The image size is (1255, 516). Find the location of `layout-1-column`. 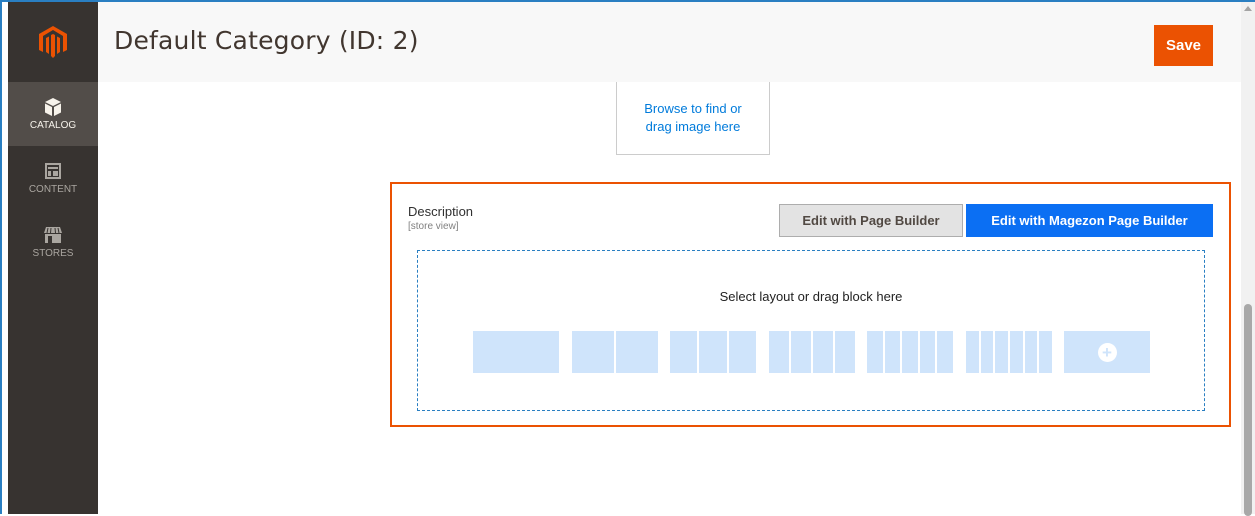

layout-1-column is located at coordinates (516, 352).